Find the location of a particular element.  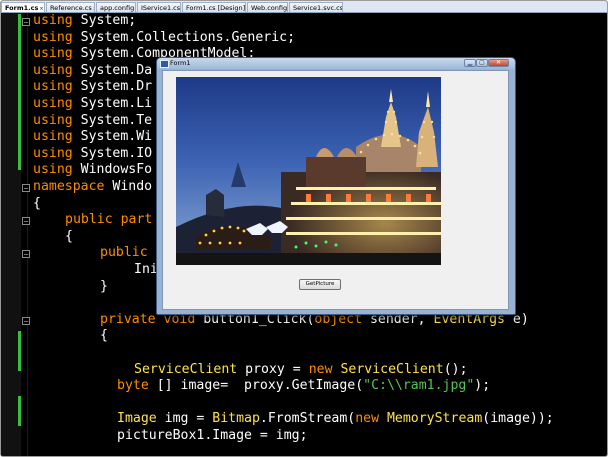

code-line: using WindowsFo is located at coordinates (93, 170).